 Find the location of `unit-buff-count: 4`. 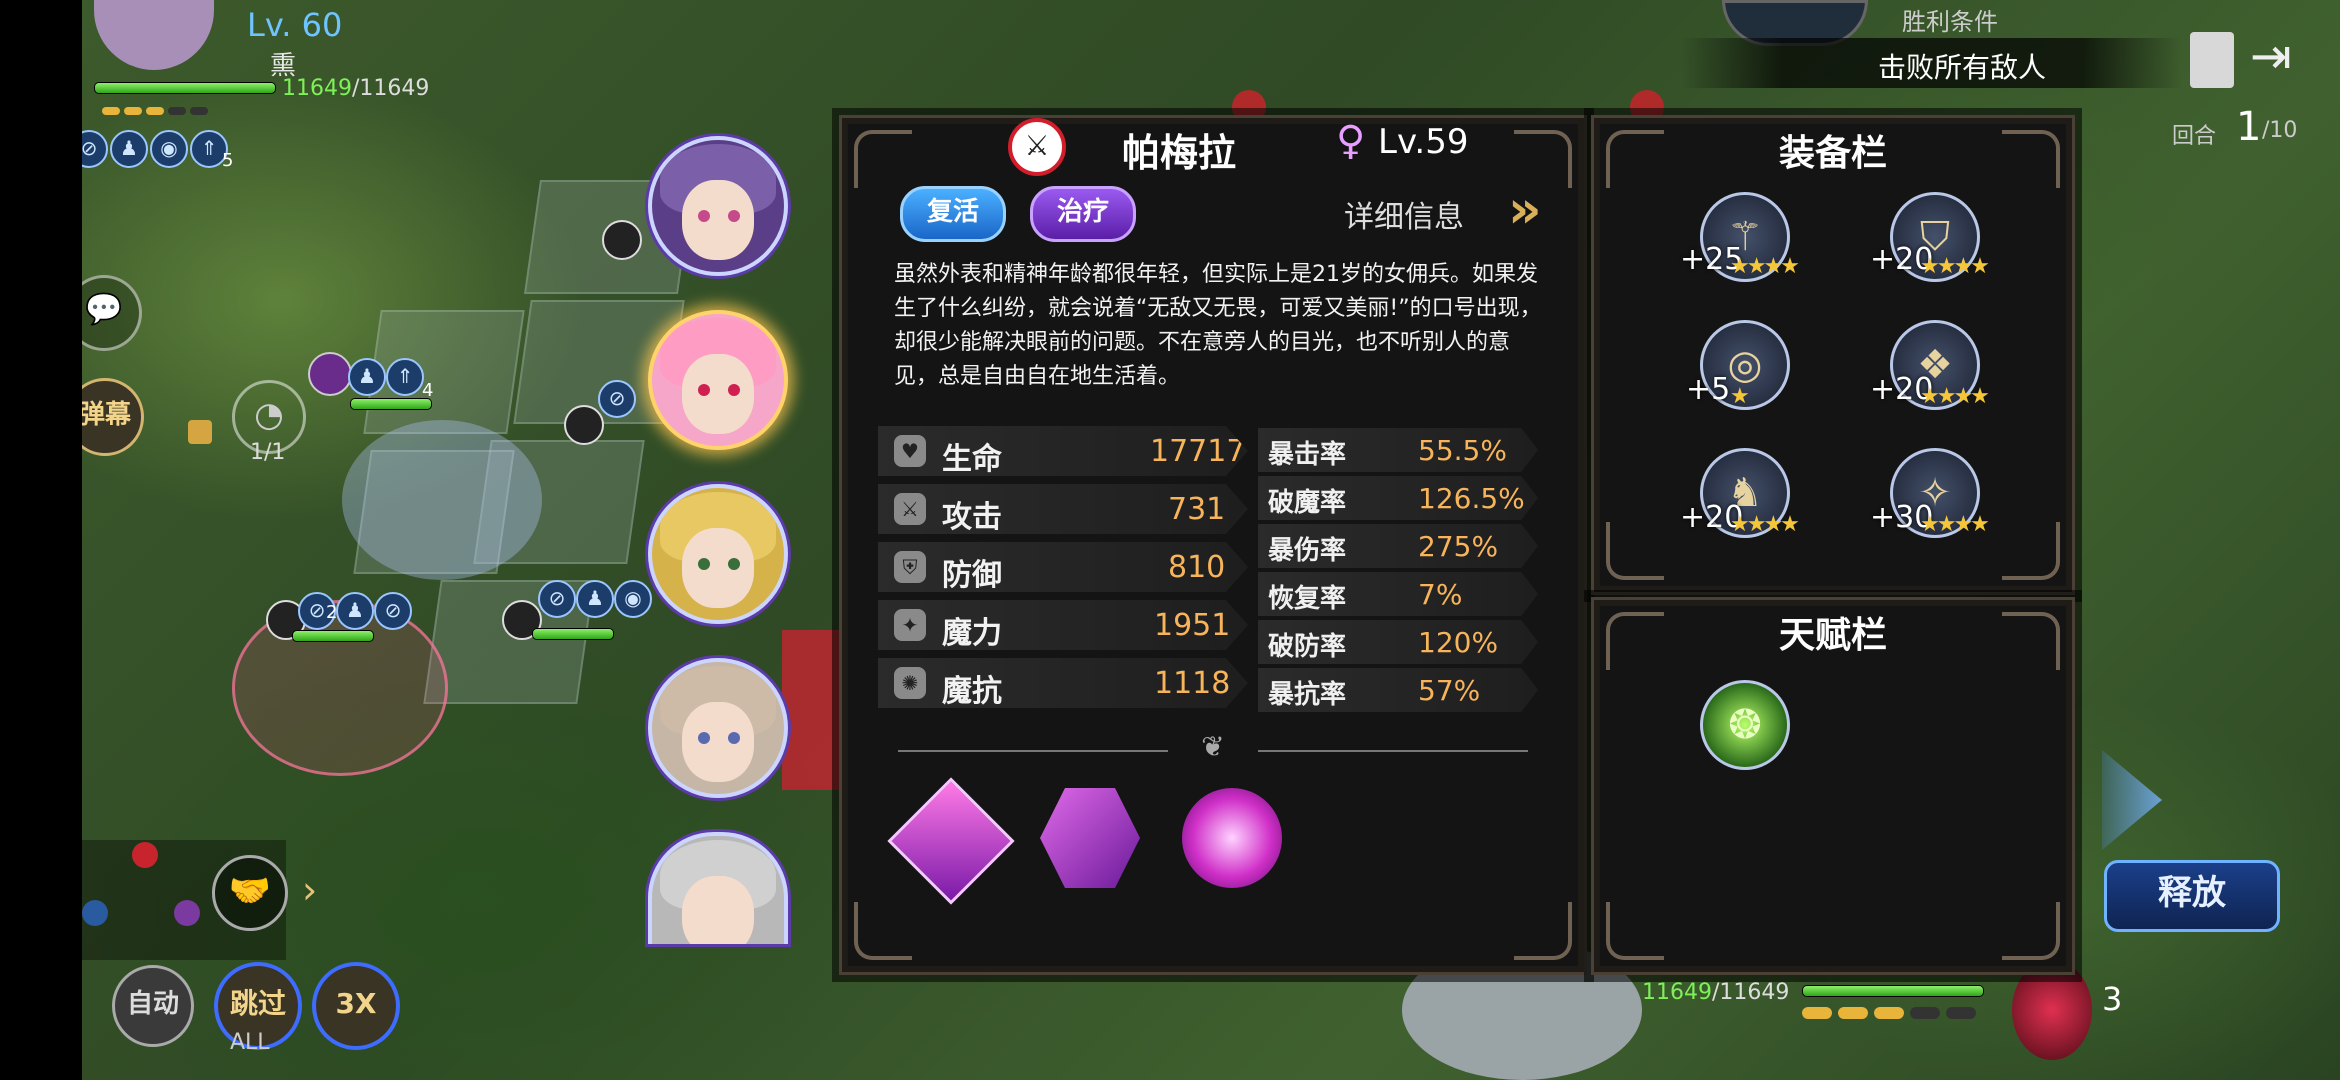

unit-buff-count: 4 is located at coordinates (428, 390).